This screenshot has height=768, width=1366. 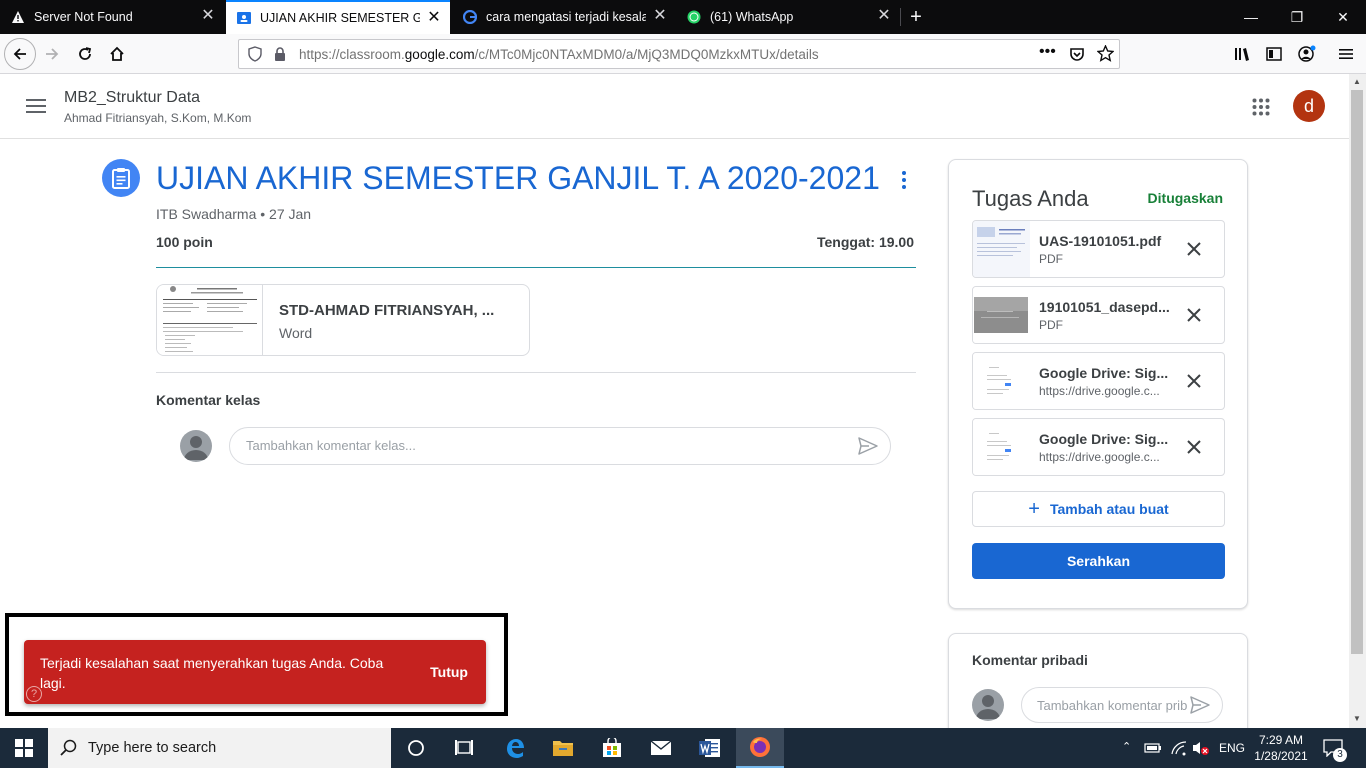 What do you see at coordinates (132, 98) in the screenshot?
I see `class-name: MB2_Struktur Data` at bounding box center [132, 98].